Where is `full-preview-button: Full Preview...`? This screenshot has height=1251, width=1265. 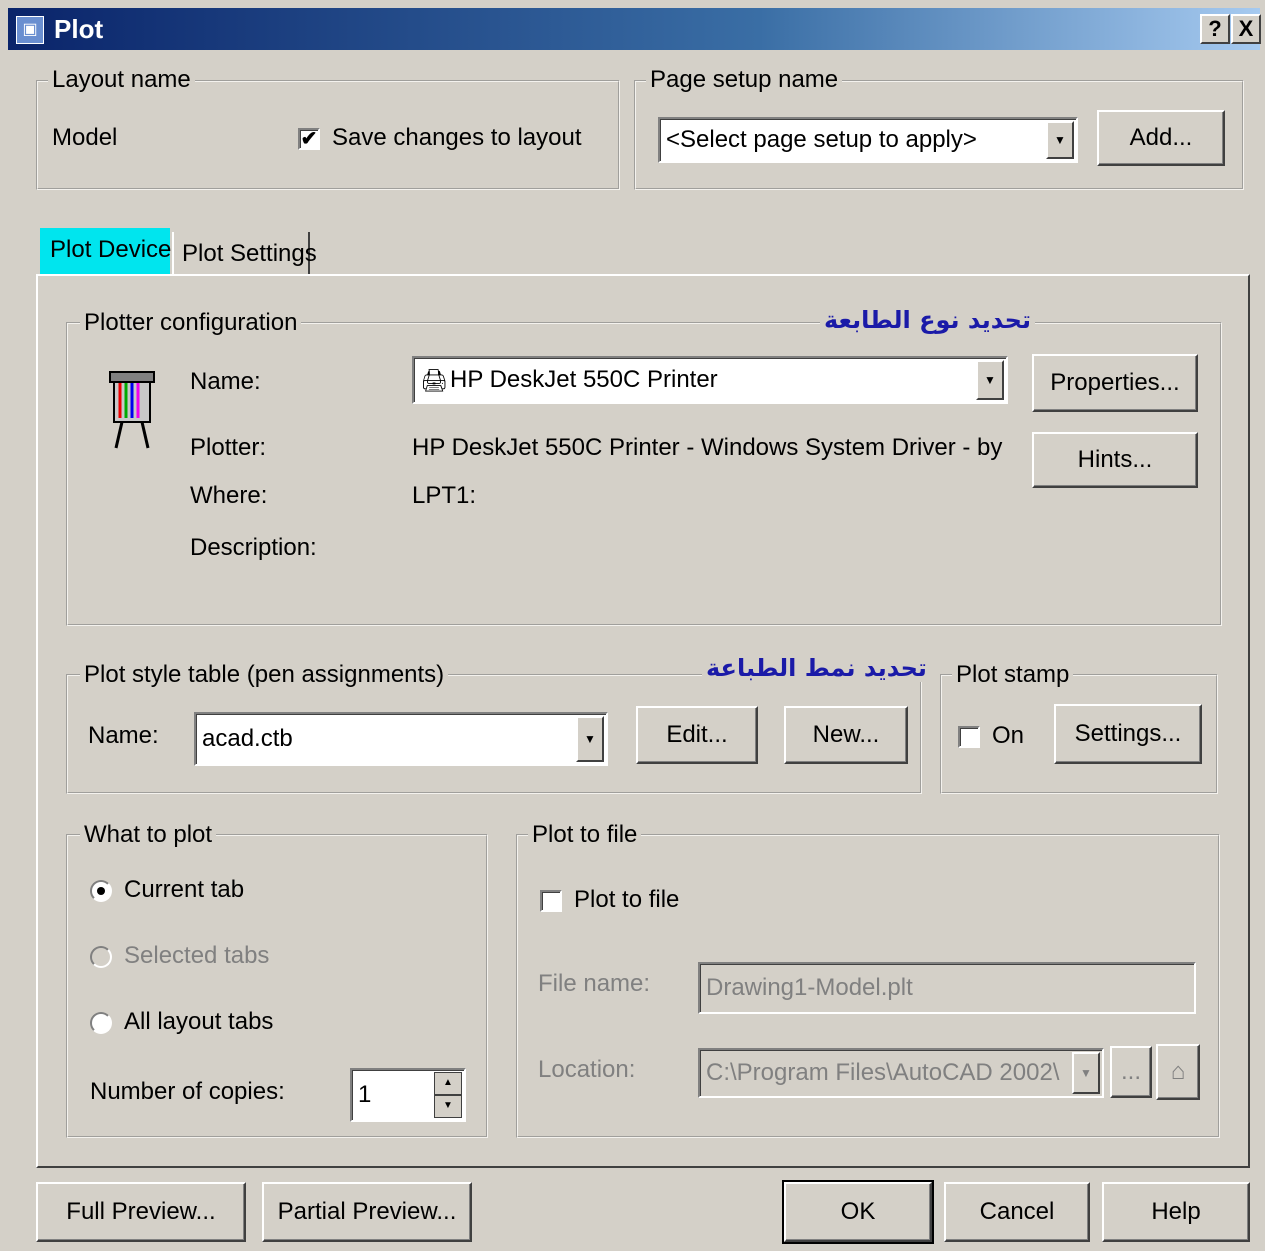 full-preview-button: Full Preview... is located at coordinates (141, 1212).